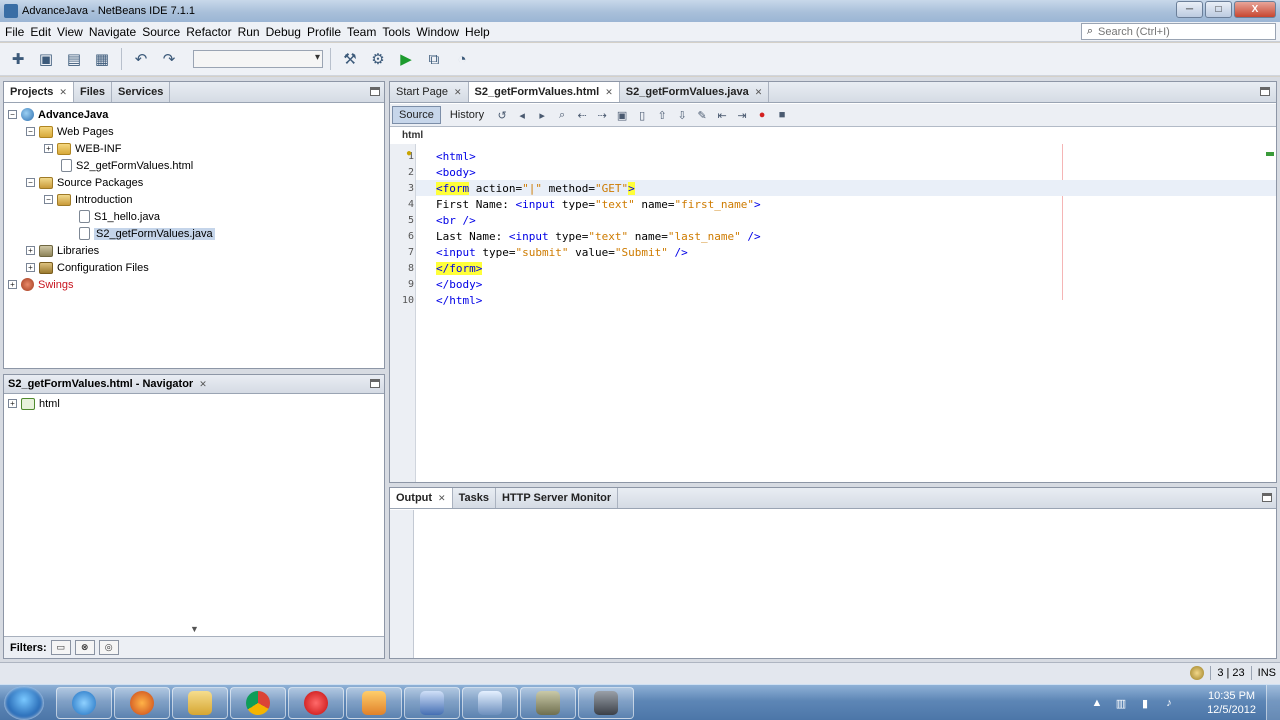 The image size is (1280, 720). Describe the element at coordinates (24, 703) in the screenshot. I see `start-button` at that location.